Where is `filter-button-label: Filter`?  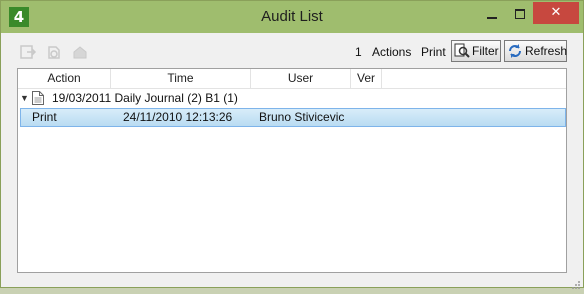
filter-button-label: Filter is located at coordinates (485, 51).